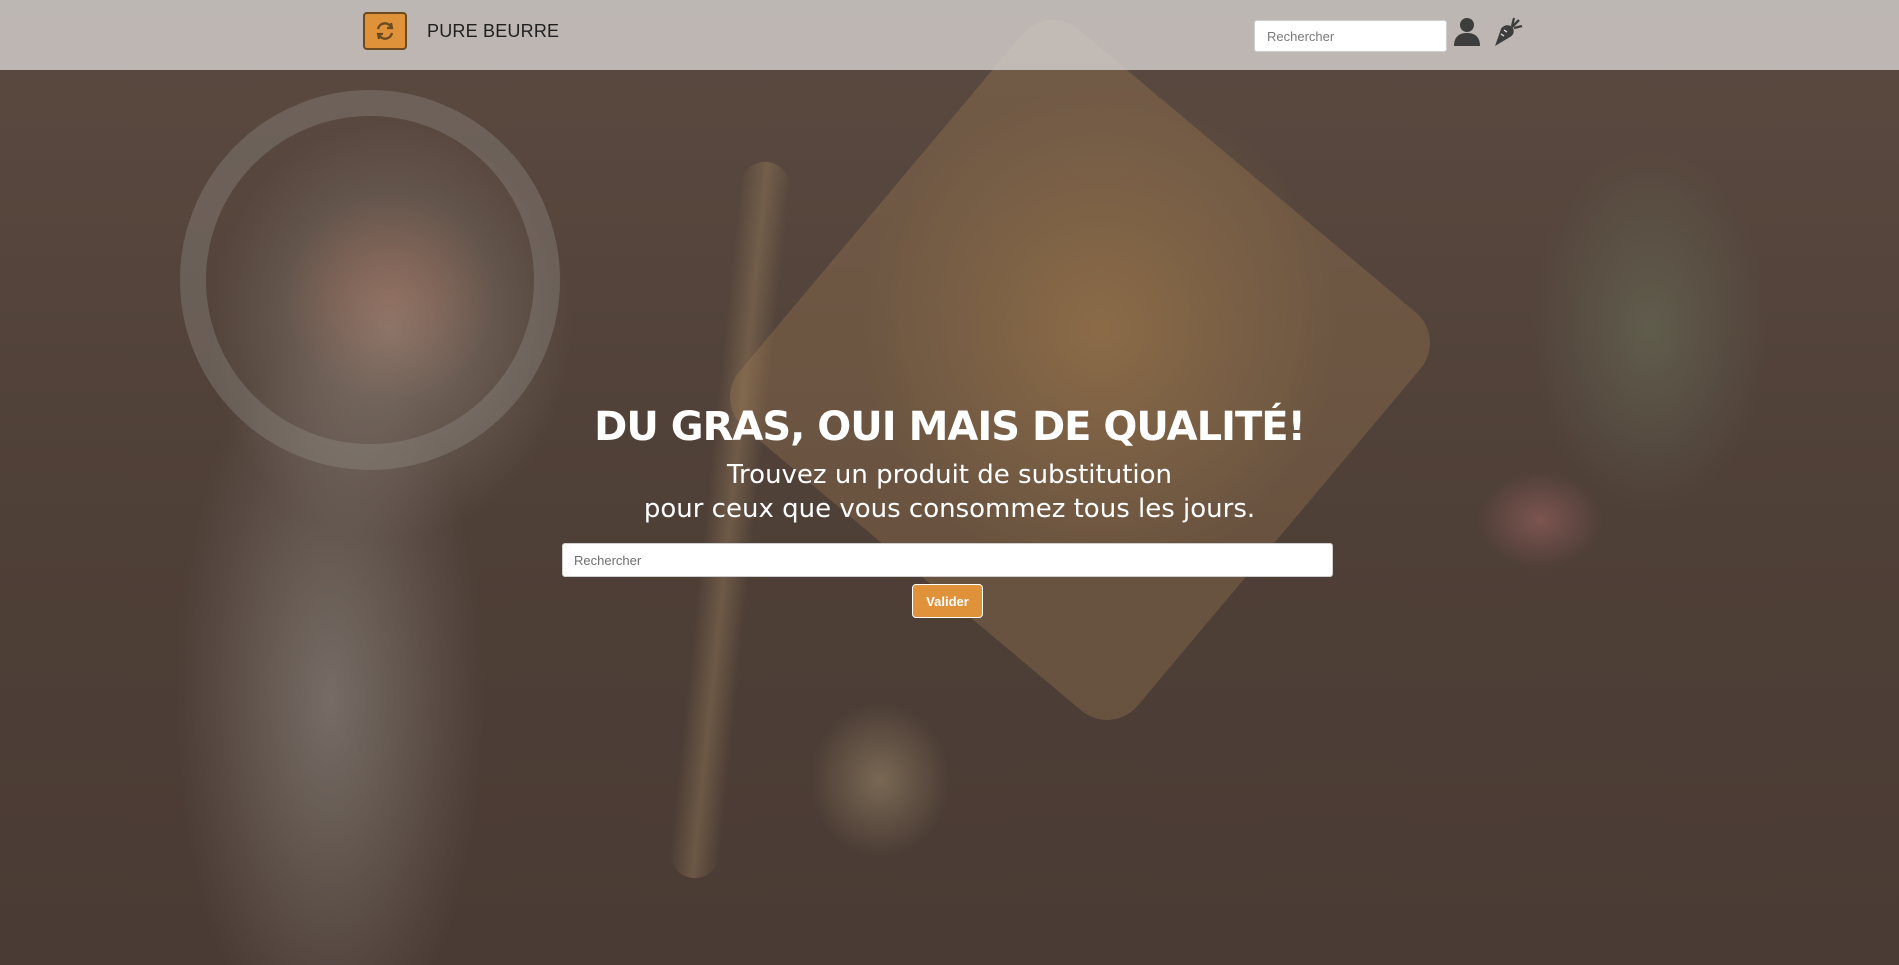 The width and height of the screenshot is (1899, 965). What do you see at coordinates (493, 30) in the screenshot?
I see `brand-name: PURE BEURRE` at bounding box center [493, 30].